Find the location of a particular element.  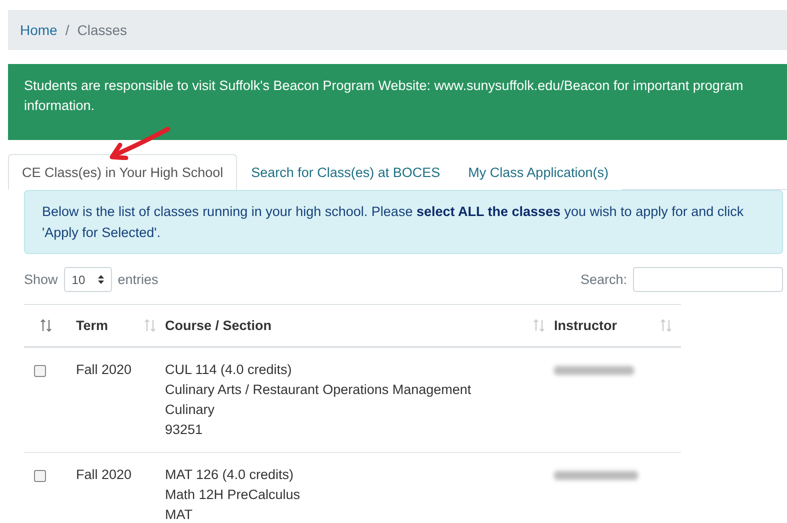

caret-icon is located at coordinates (101, 279).